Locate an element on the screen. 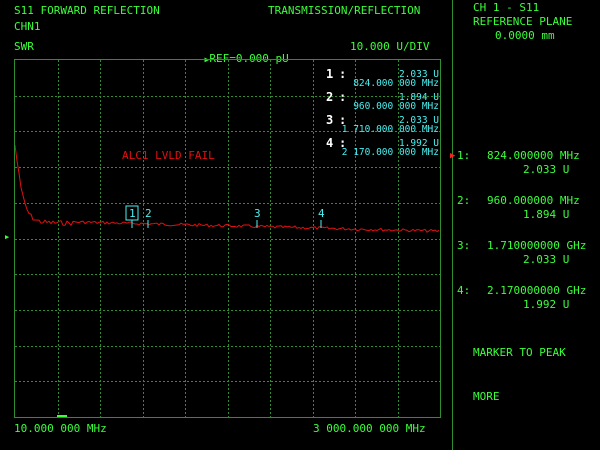 Image resolution: width=600 pixels, height=450 pixels. trace-marker-label: 1 is located at coordinates (132, 213).